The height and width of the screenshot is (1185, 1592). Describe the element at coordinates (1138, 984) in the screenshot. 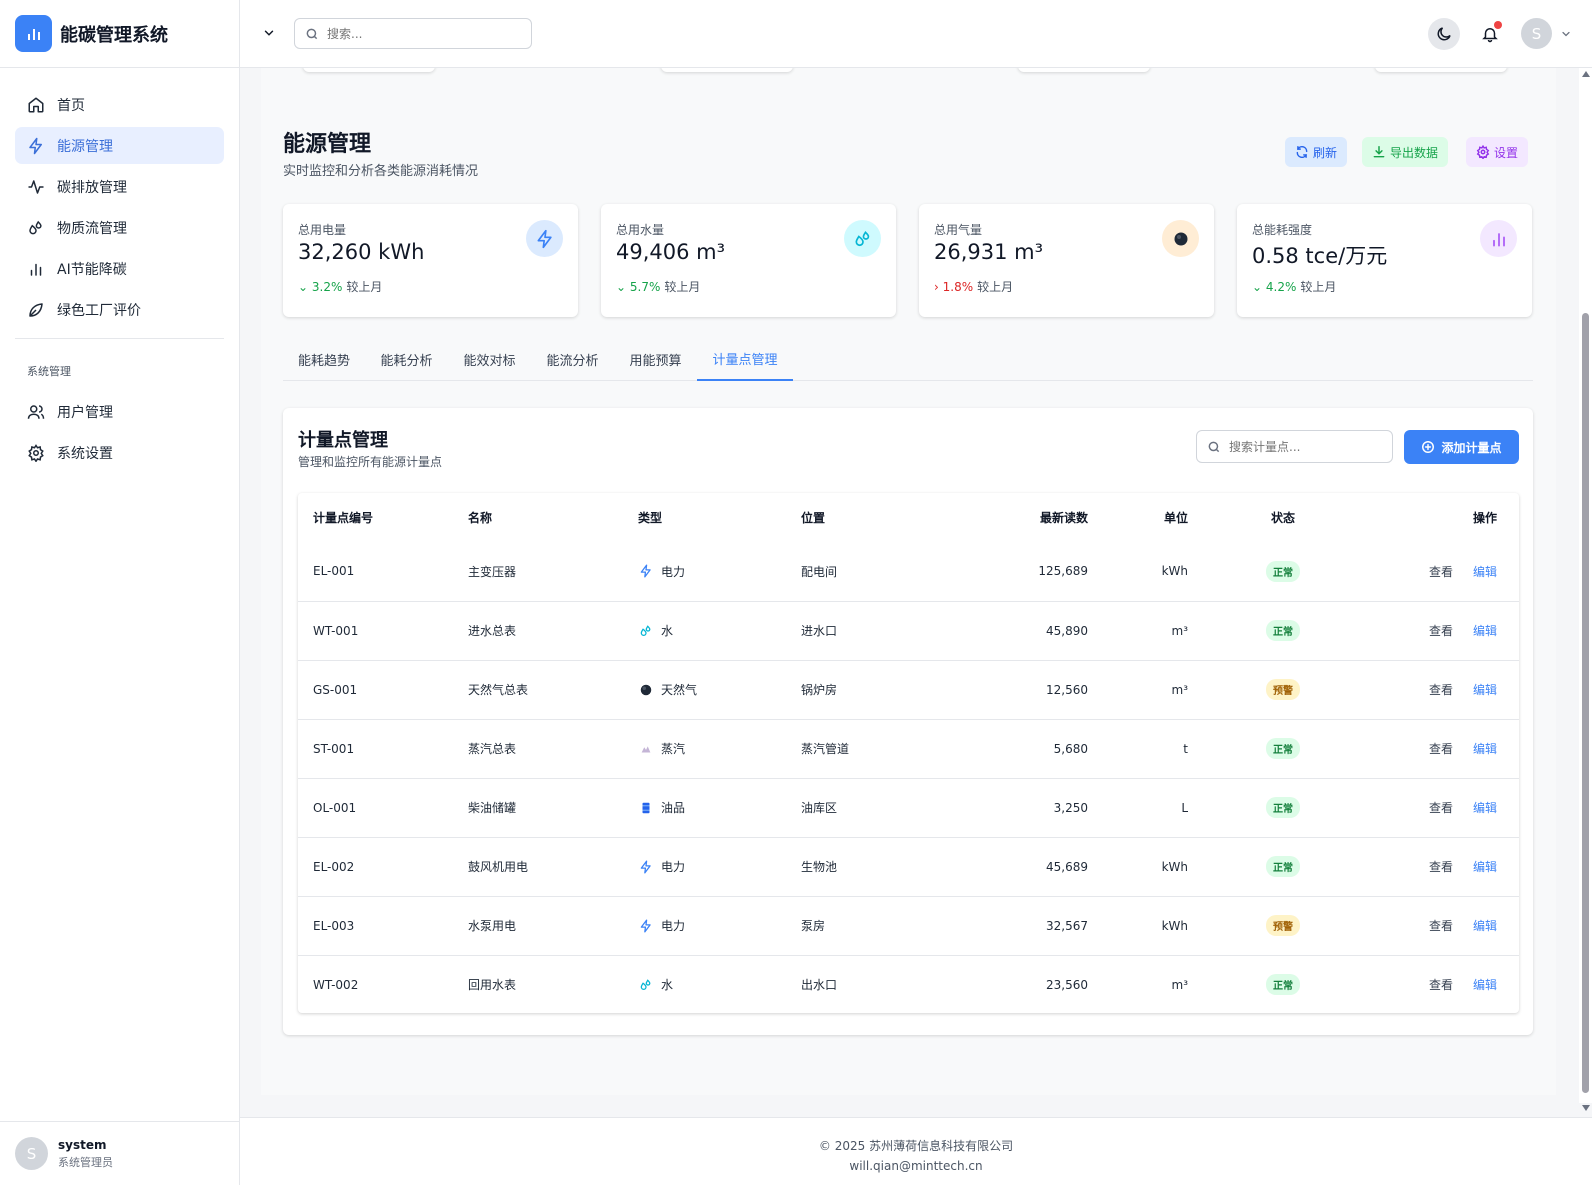

I see `meter-unit: m³` at that location.